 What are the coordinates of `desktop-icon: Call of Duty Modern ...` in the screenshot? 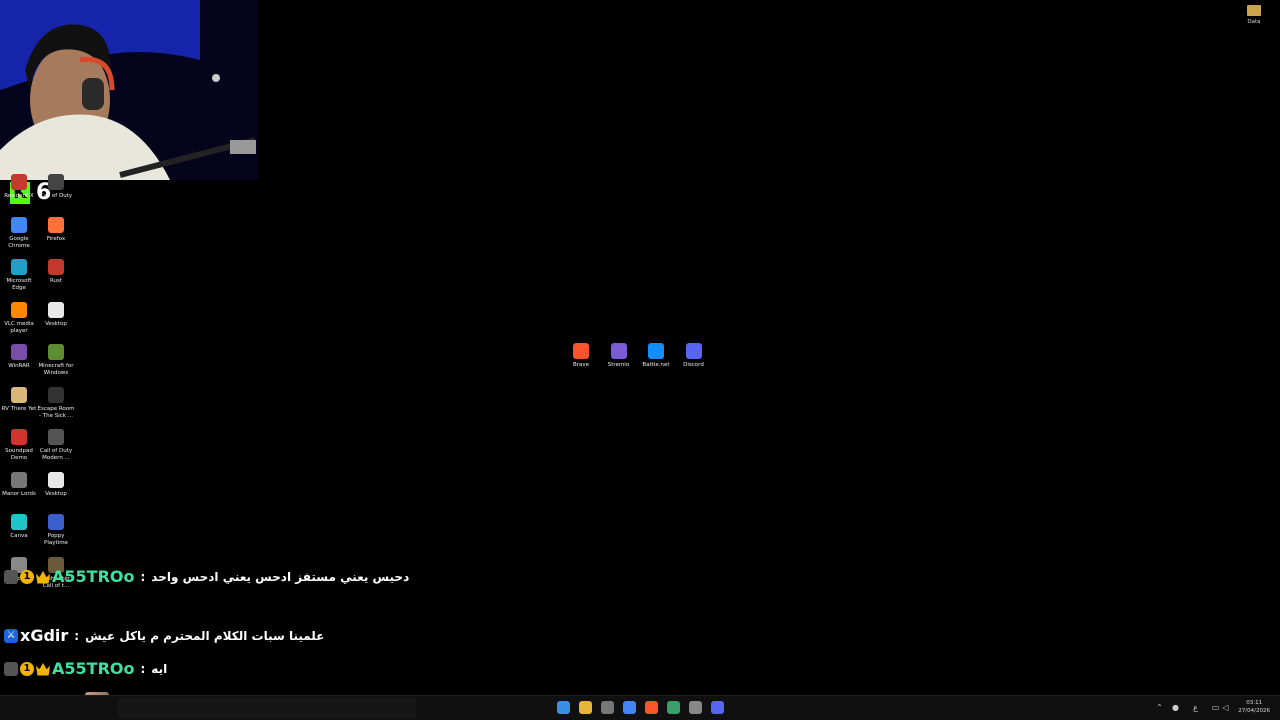 It's located at (56, 445).